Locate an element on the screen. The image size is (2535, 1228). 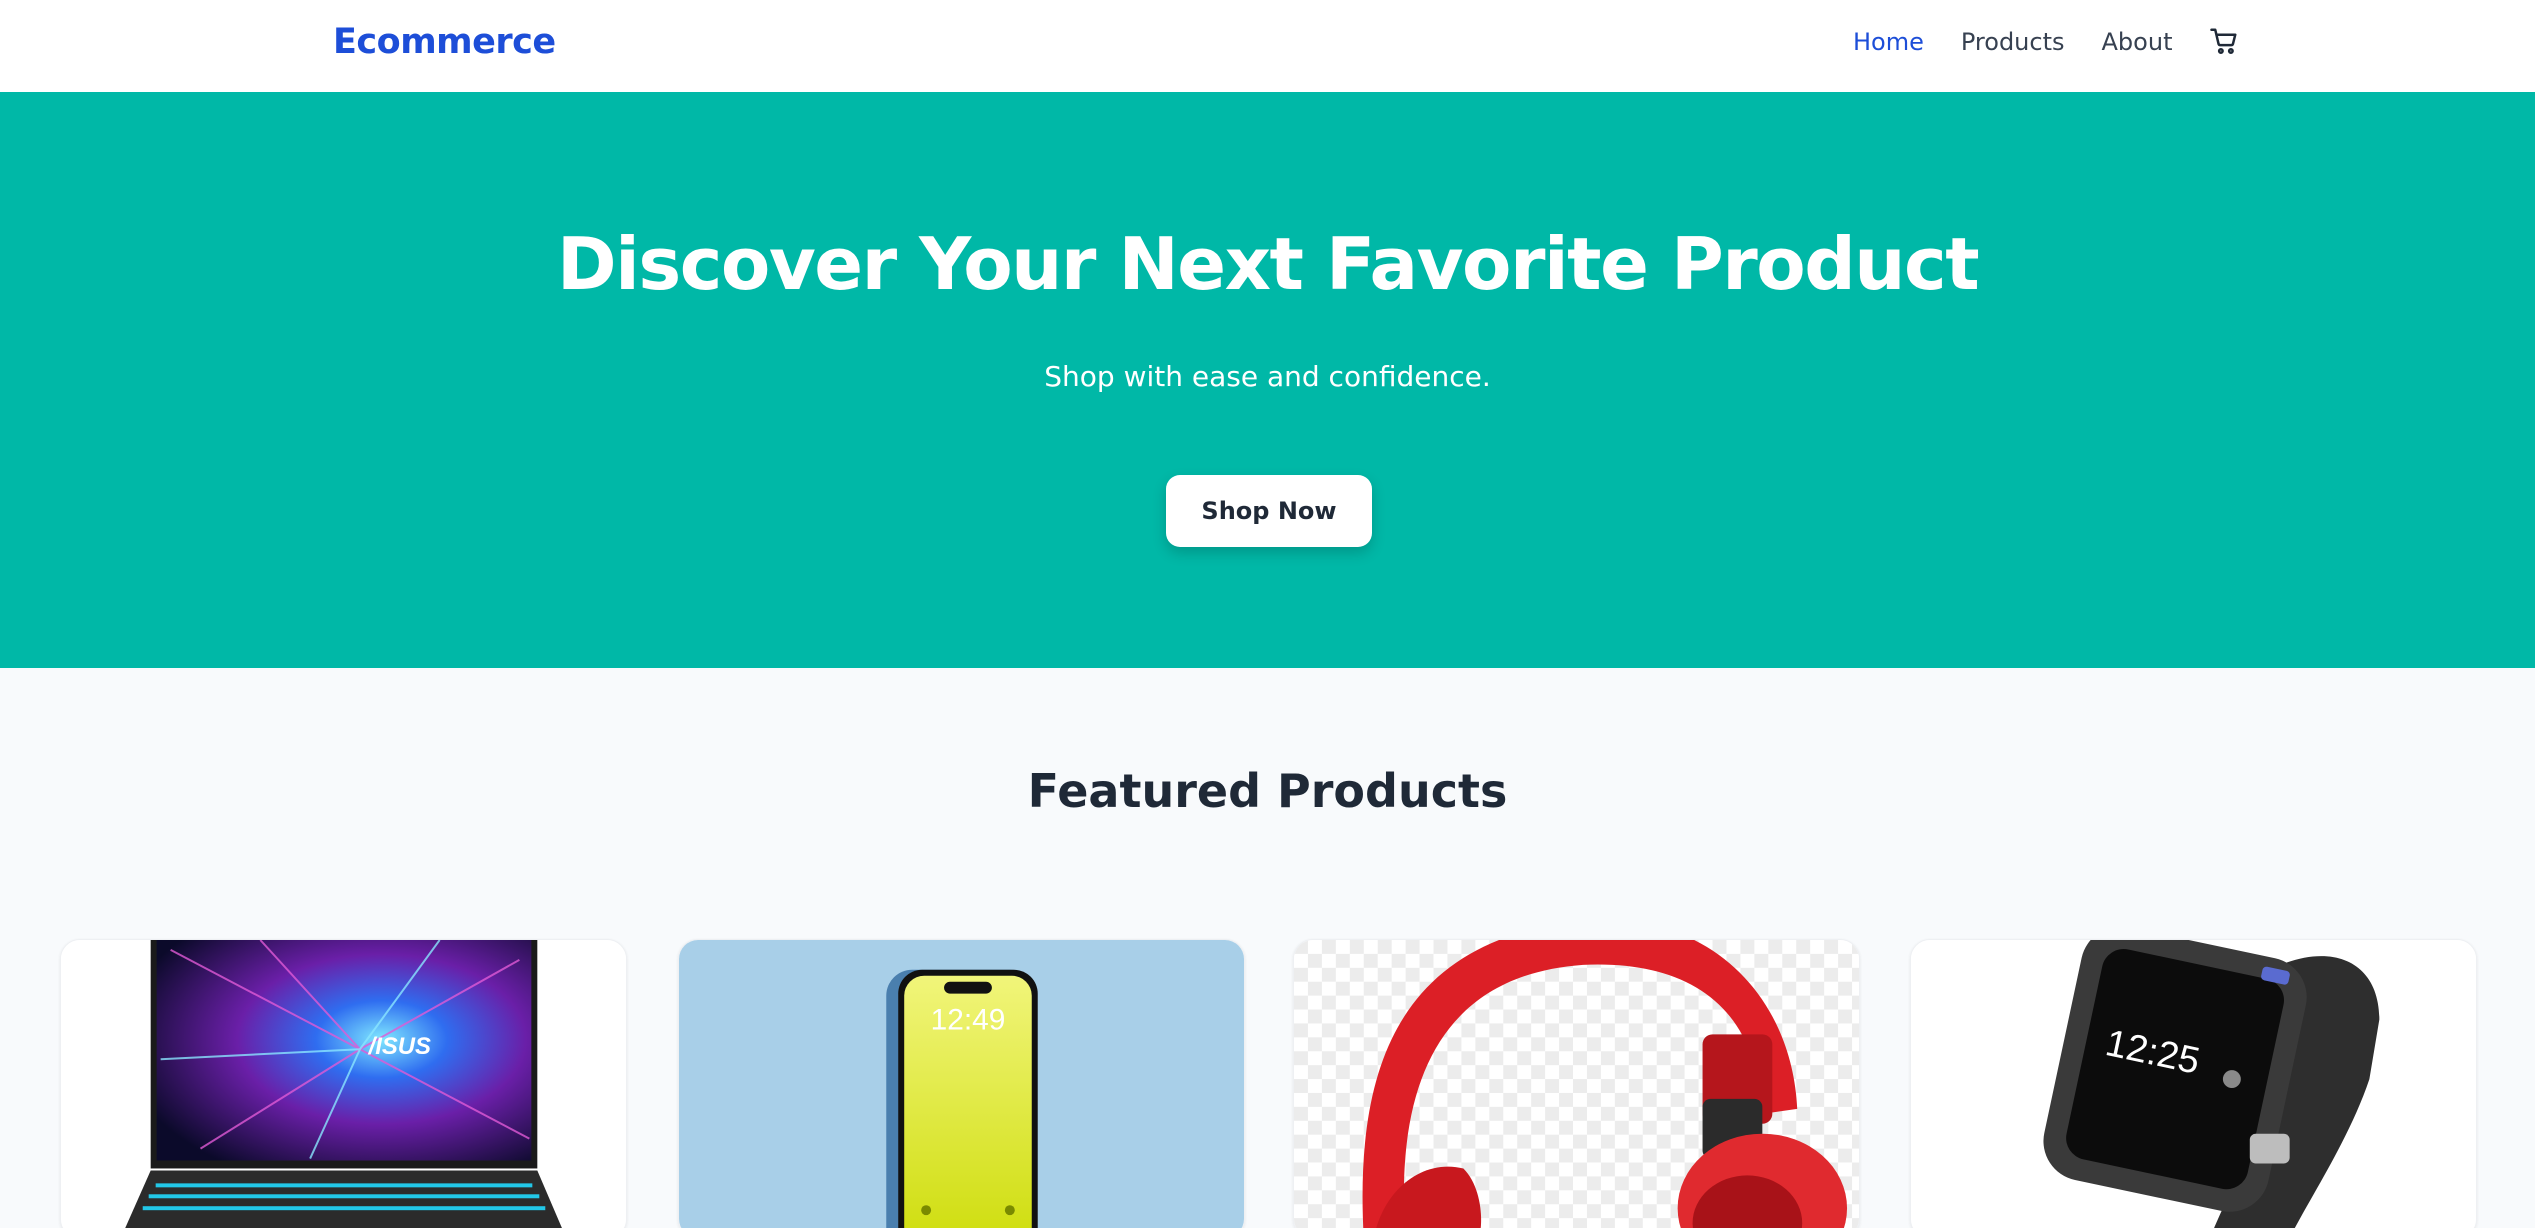
product-card-smartphone: 12:49 is located at coordinates (961, 1083).